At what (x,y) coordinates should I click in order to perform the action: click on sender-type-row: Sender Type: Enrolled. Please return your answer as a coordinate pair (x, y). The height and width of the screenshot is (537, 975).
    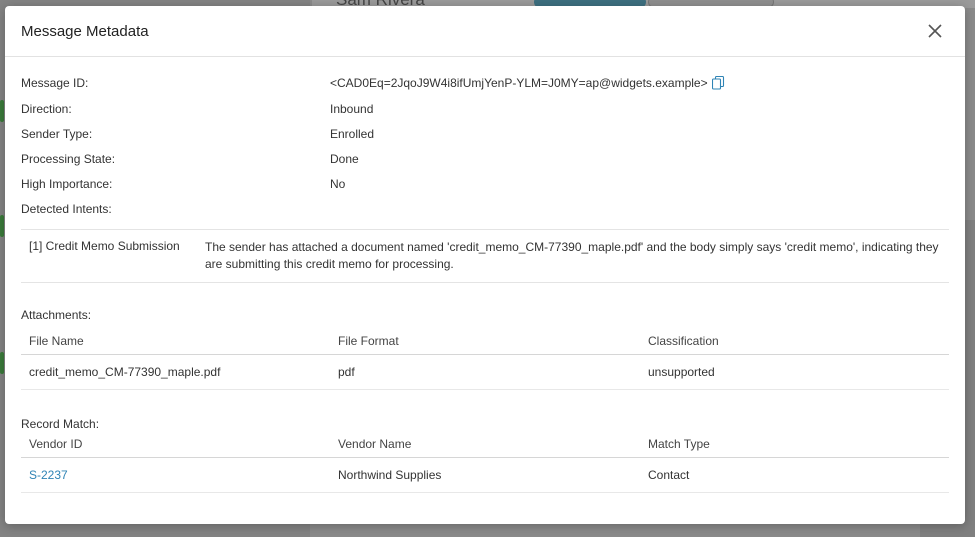
    Looking at the image, I should click on (485, 133).